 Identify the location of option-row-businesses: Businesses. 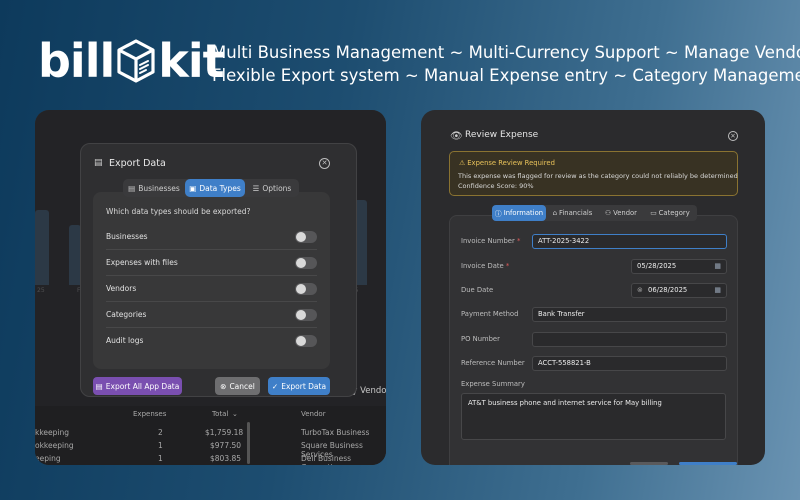
(211, 237).